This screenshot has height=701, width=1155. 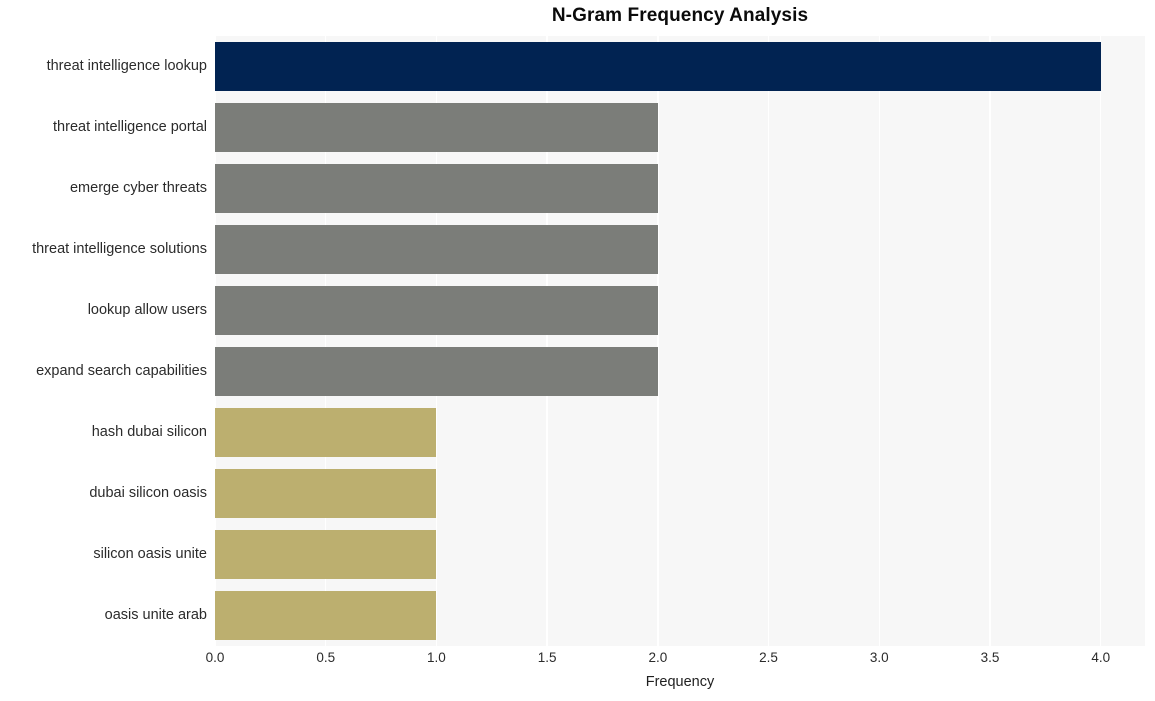 What do you see at coordinates (149, 431) in the screenshot?
I see `y-axis-tick-label: hash dubai silicon` at bounding box center [149, 431].